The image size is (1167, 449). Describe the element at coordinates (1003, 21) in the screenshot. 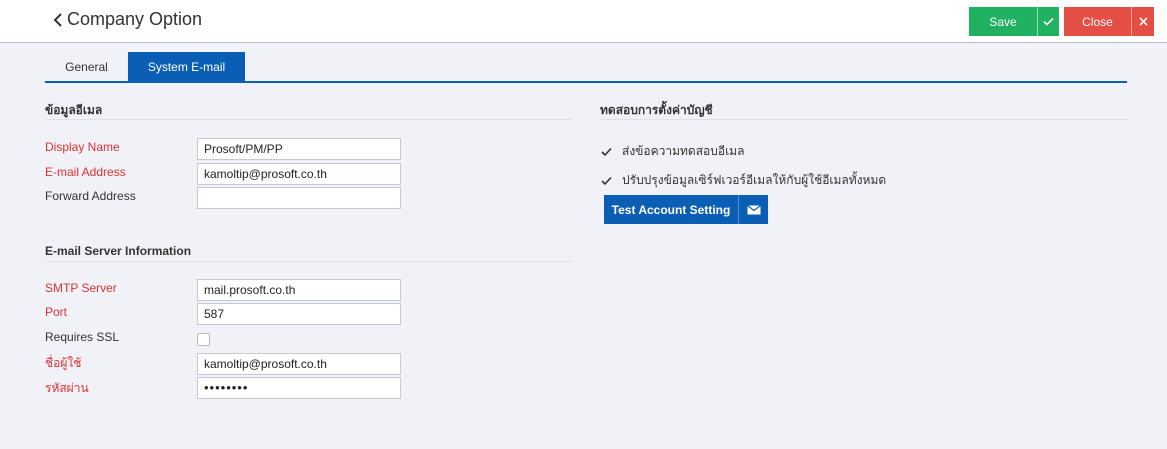

I see `save-button: Save` at that location.